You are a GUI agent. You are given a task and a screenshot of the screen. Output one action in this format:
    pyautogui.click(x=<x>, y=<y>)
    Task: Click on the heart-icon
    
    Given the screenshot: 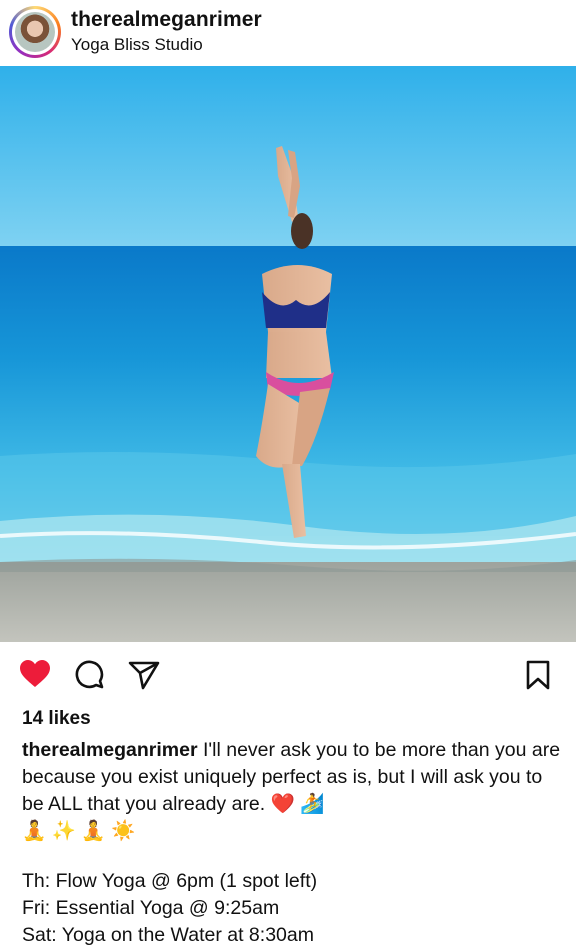 What is the action you would take?
    pyautogui.click(x=35, y=674)
    